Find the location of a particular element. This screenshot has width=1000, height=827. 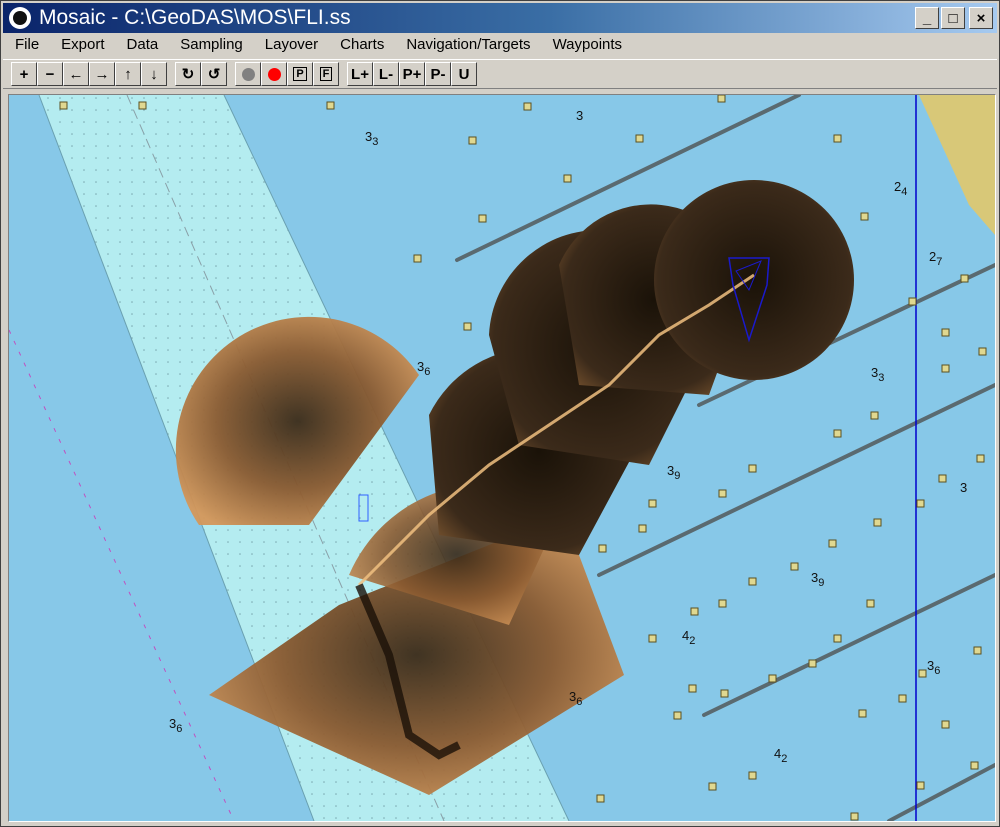

stop-button is located at coordinates (248, 74).